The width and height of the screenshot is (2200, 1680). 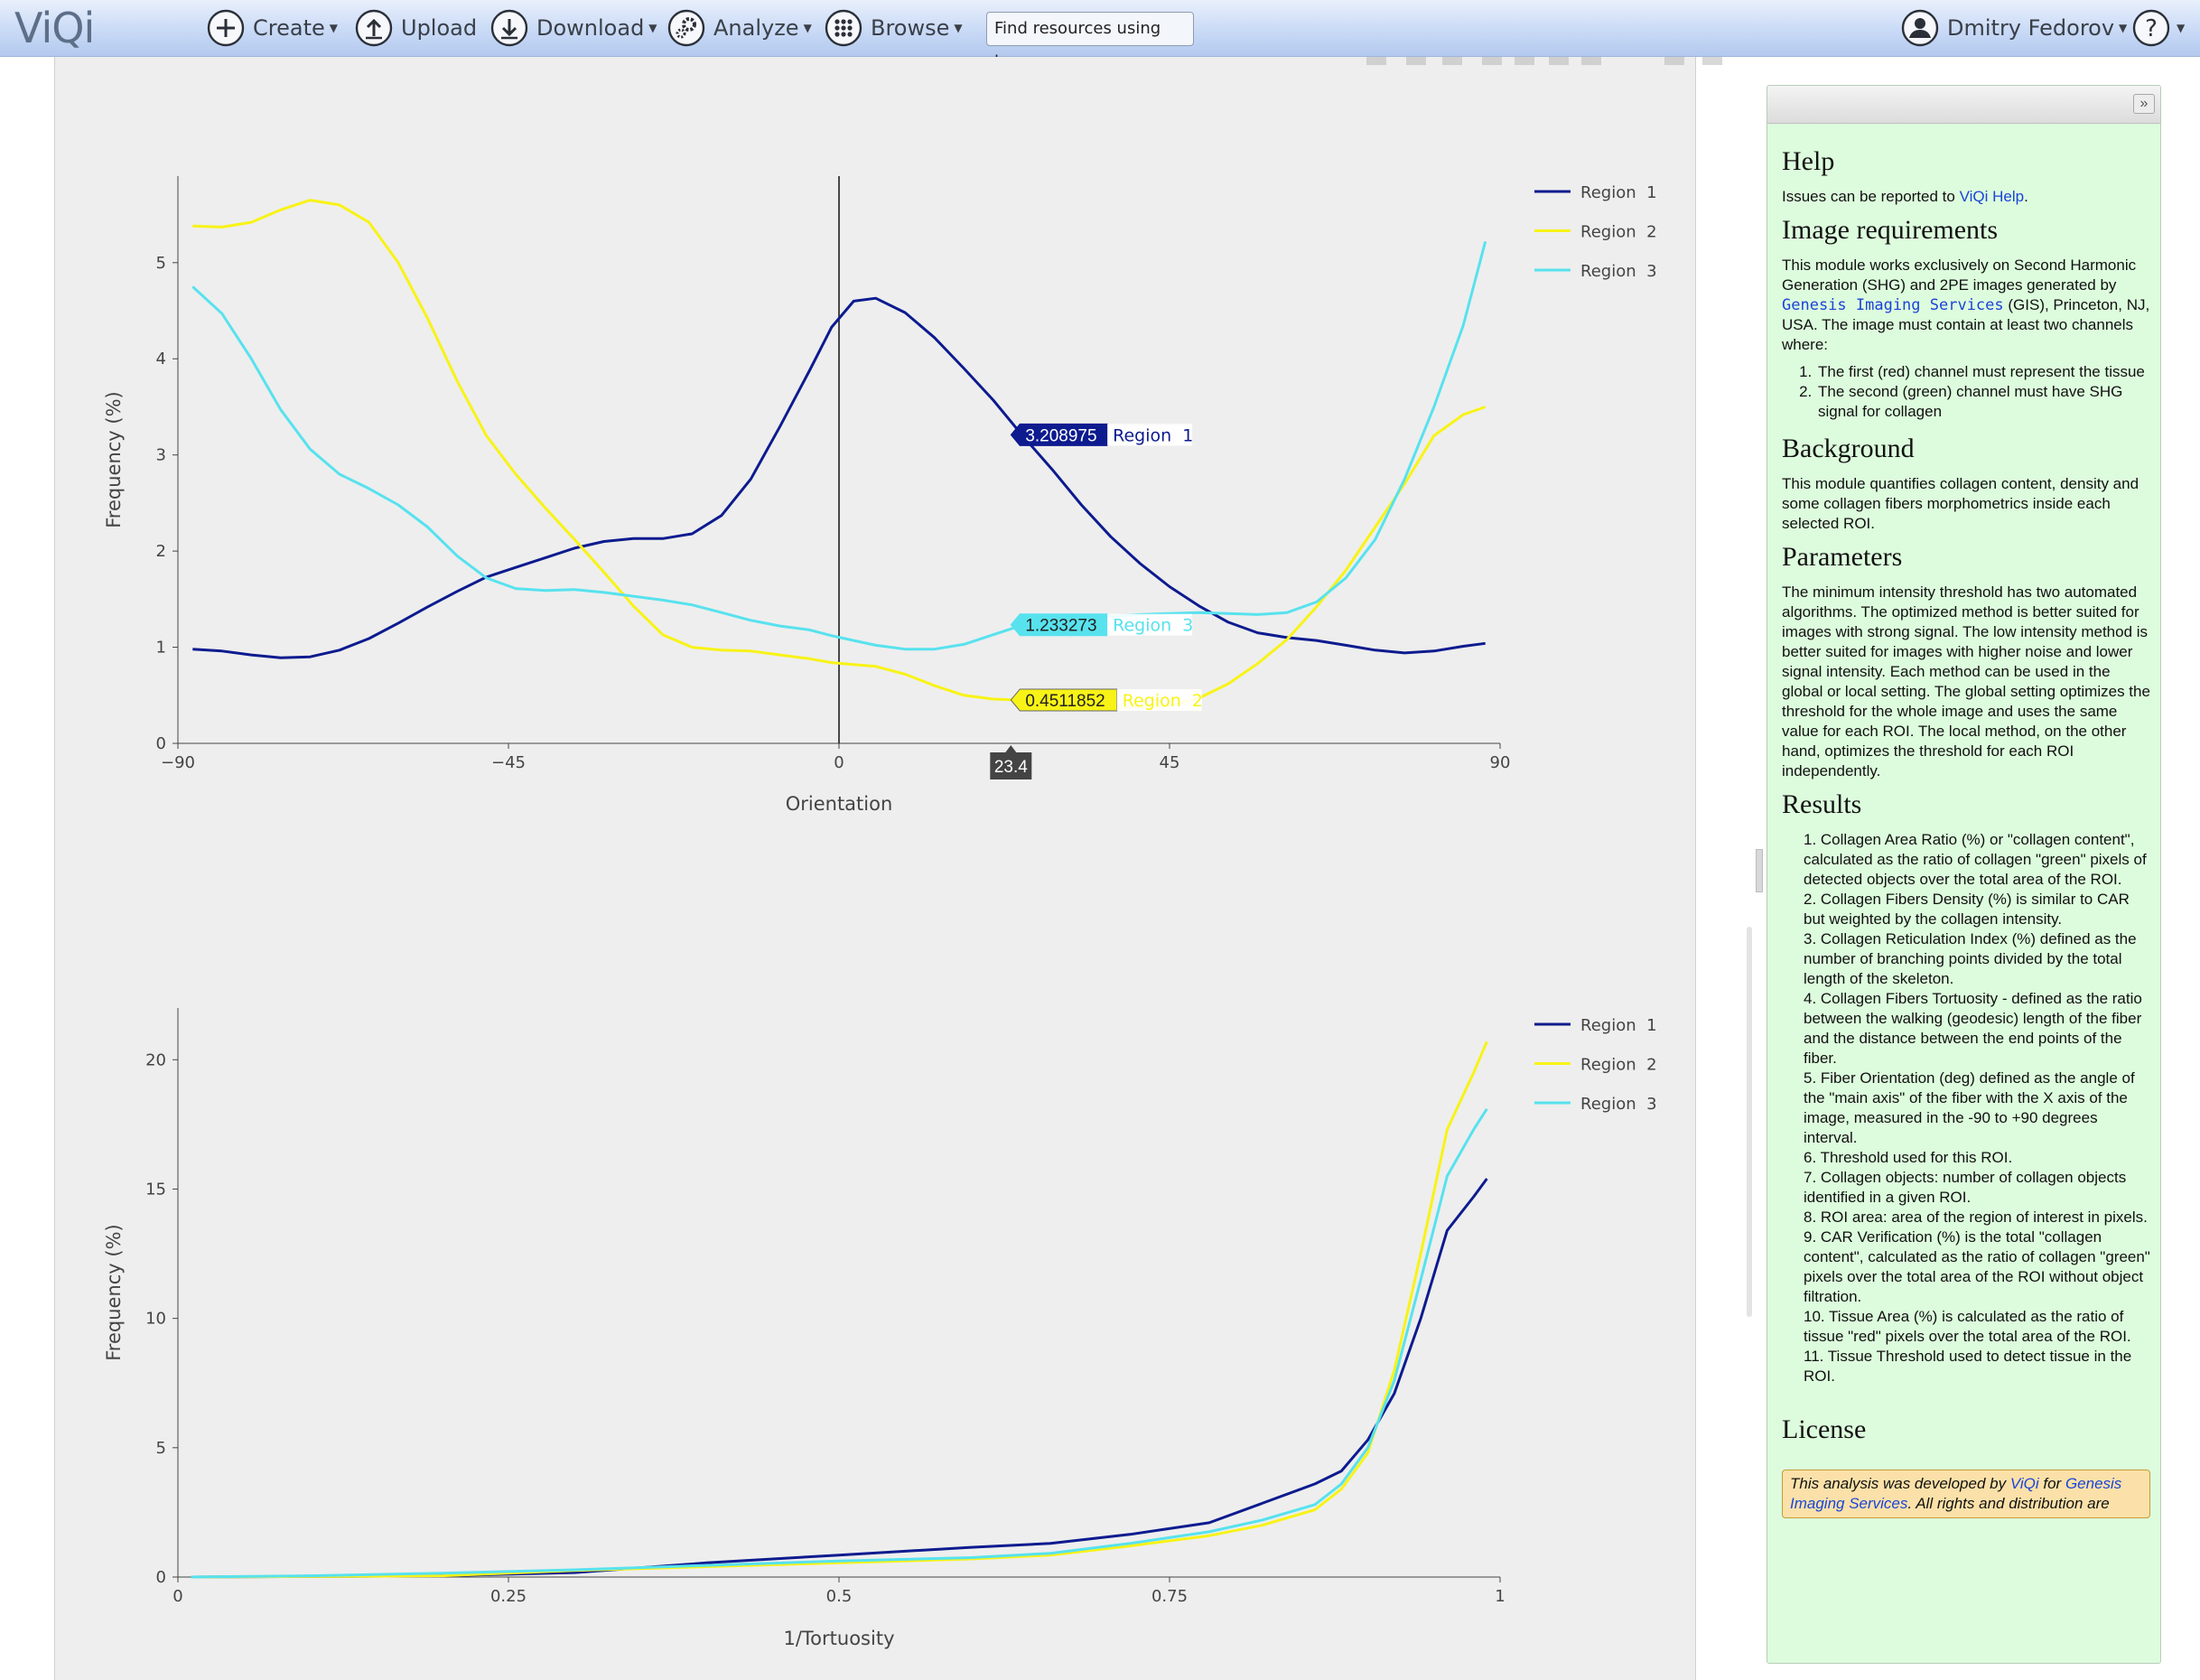 I want to click on hover-label-region-3: 1.233273 Region 3, so click(x=1101, y=625).